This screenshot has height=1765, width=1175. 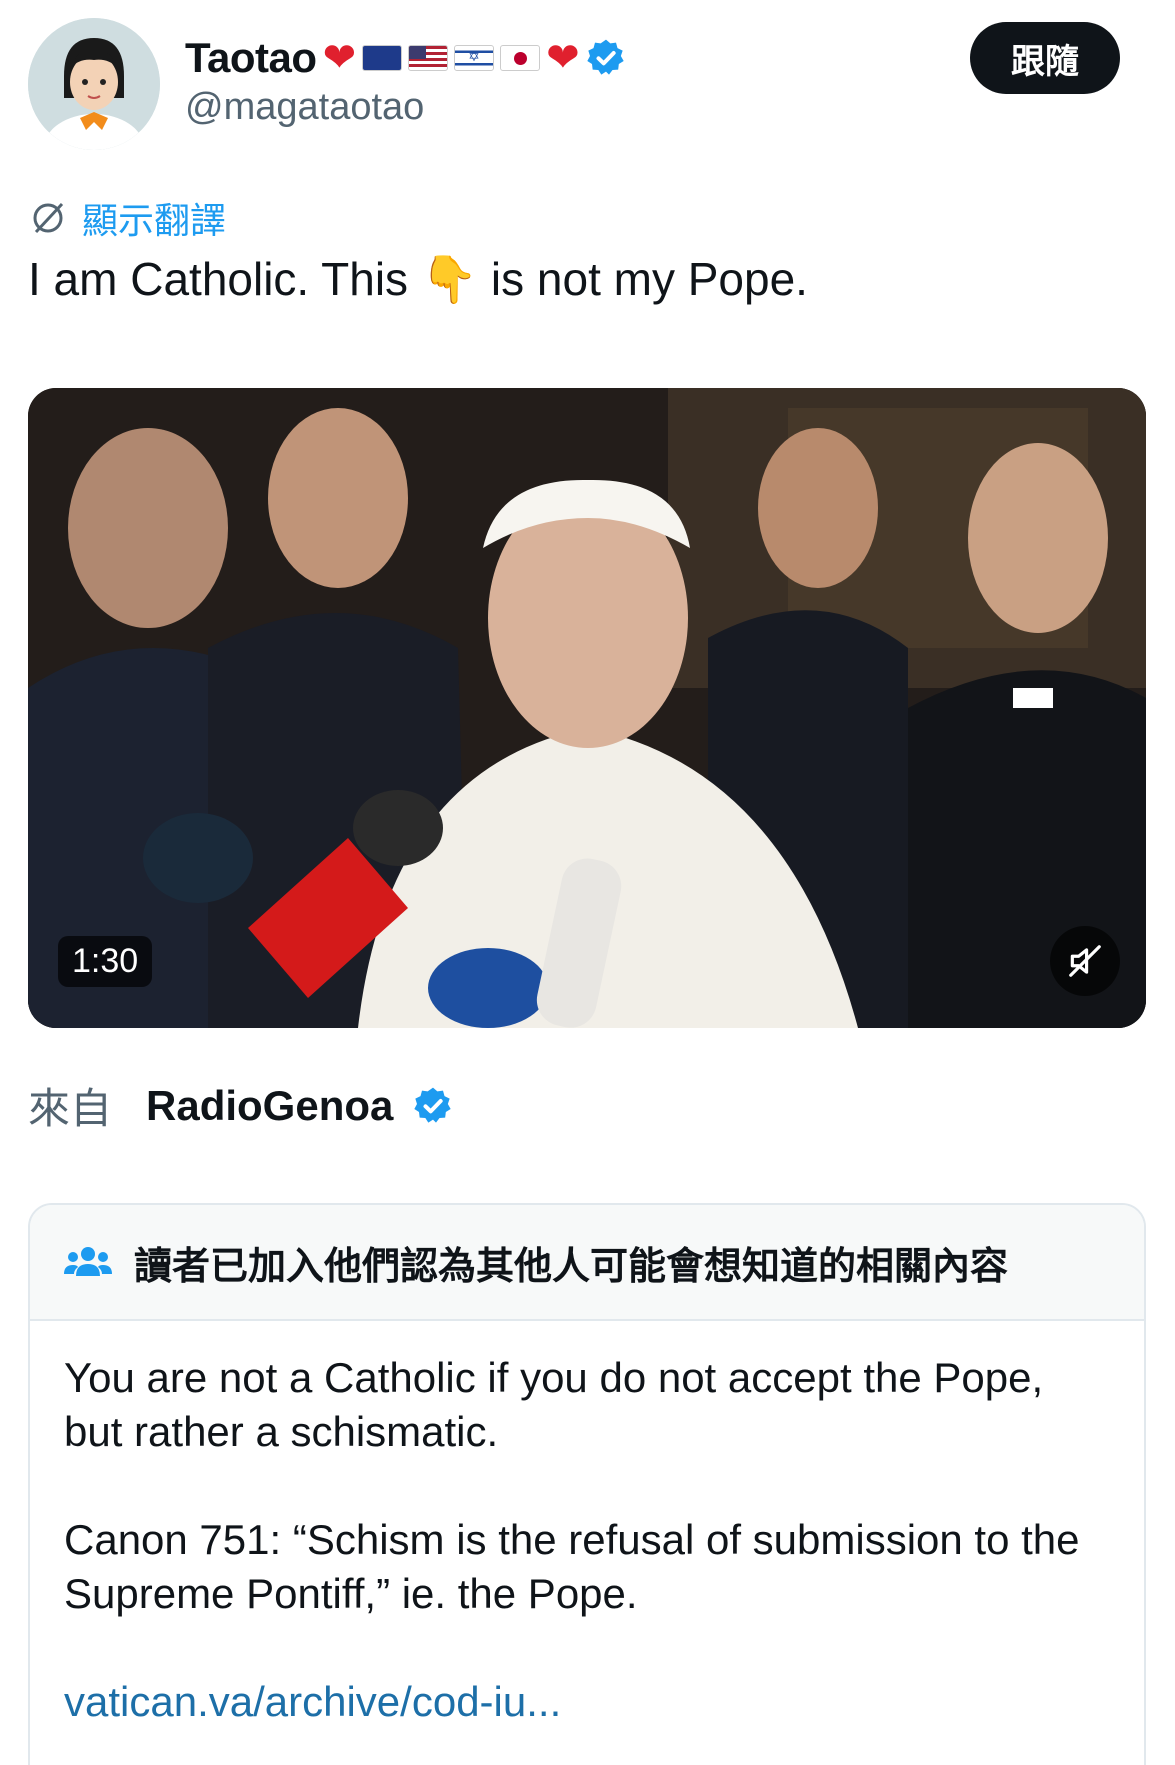 I want to click on show-translation-link: 顯示翻譯, so click(x=127, y=218).